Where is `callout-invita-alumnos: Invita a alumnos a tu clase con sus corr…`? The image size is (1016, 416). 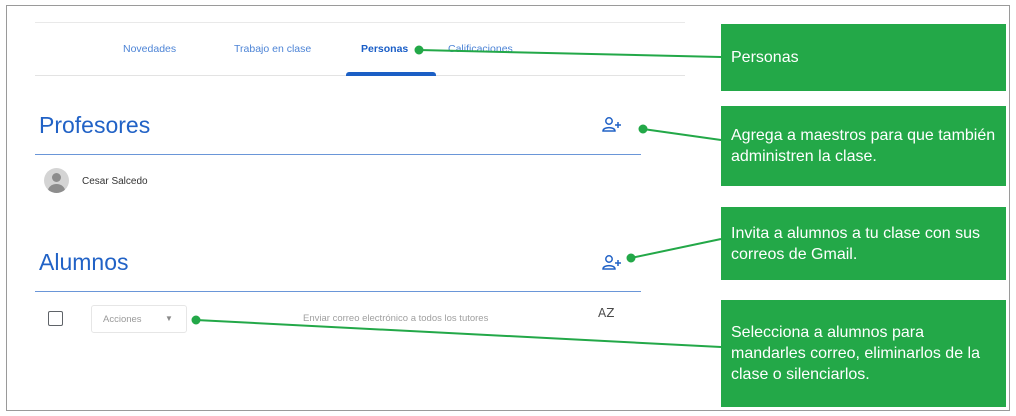
callout-invita-alumnos: Invita a alumnos a tu clase con sus corr… is located at coordinates (863, 243).